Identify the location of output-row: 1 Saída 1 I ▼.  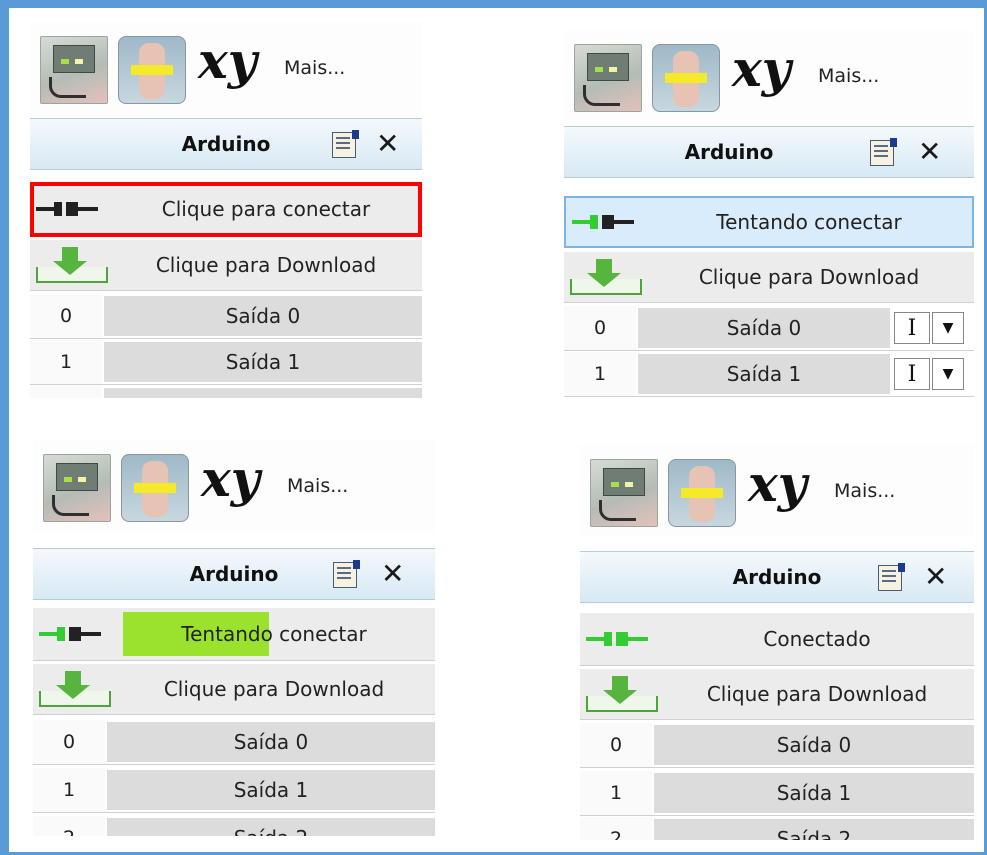
(769, 374).